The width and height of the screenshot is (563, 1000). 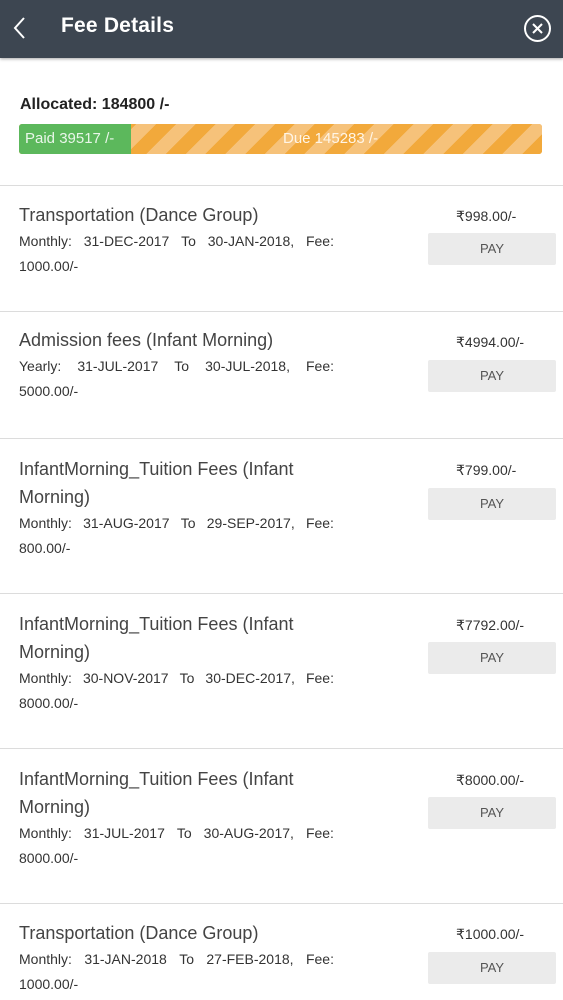 What do you see at coordinates (250, 959) in the screenshot?
I see `fee-end-date: 27-FEB-2018,` at bounding box center [250, 959].